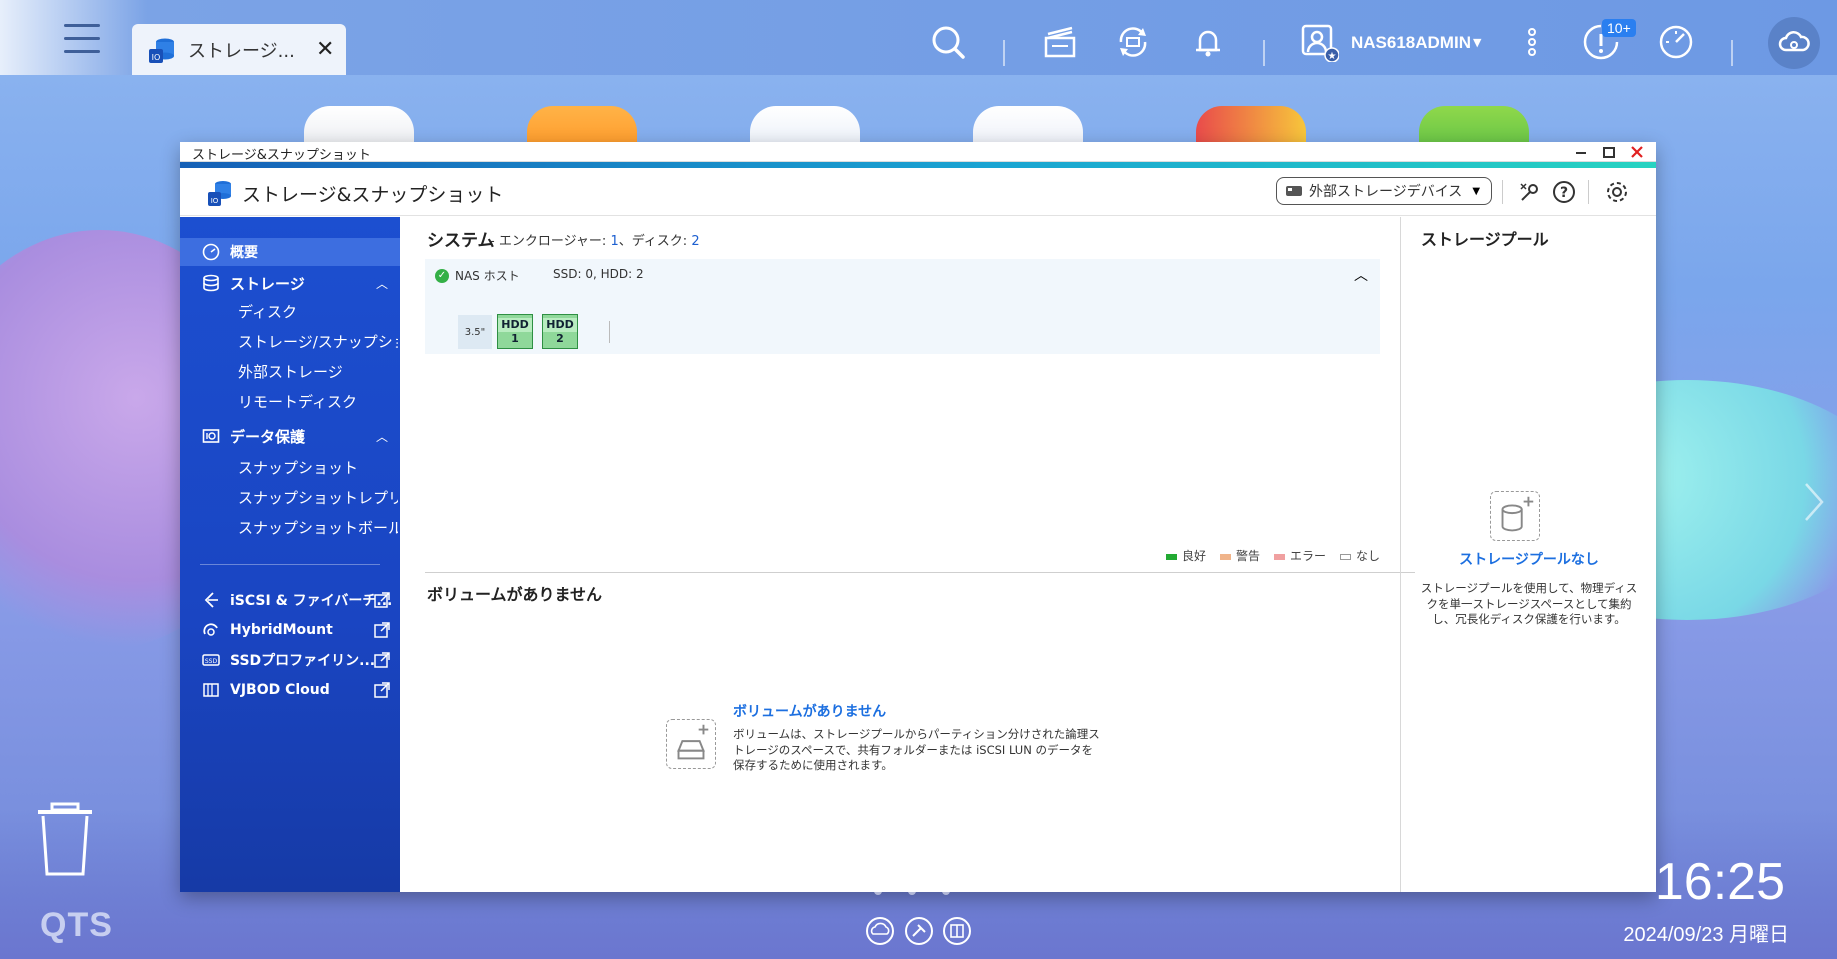 The width and height of the screenshot is (1837, 959). I want to click on hybridmount-icon, so click(211, 630).